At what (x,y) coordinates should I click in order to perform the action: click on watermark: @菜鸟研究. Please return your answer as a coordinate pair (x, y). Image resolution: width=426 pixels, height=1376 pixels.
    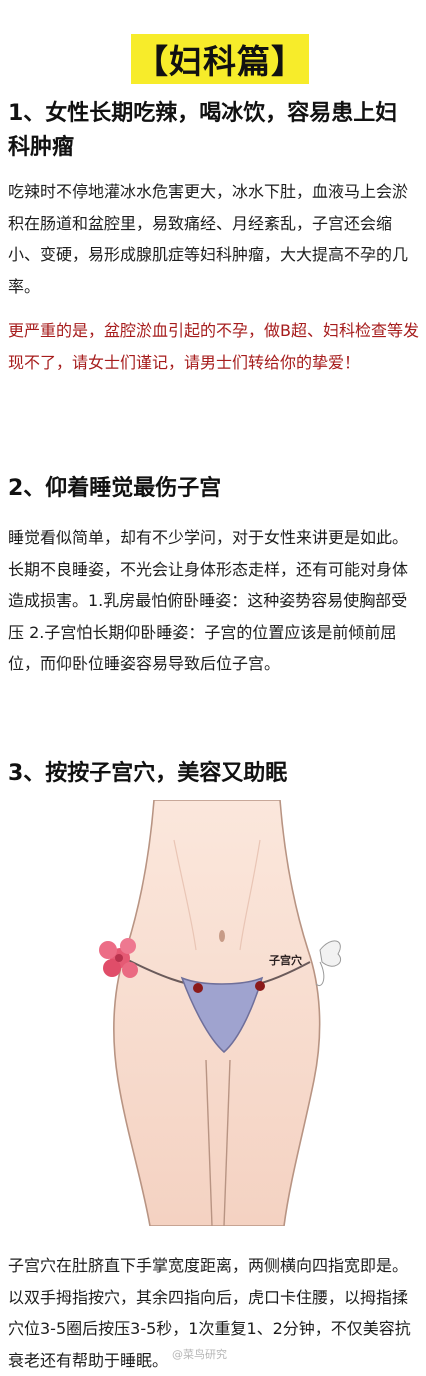
    Looking at the image, I should click on (199, 1354).